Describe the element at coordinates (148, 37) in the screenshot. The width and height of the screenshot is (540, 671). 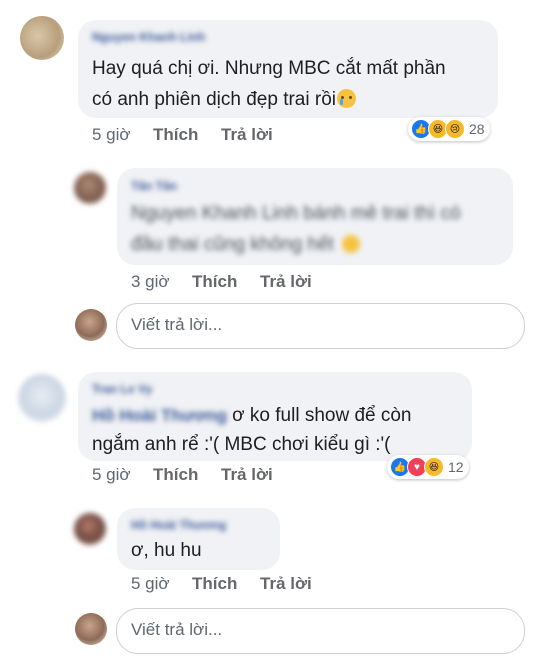
I see `comment-author: Nguyen Khanh Linh` at that location.